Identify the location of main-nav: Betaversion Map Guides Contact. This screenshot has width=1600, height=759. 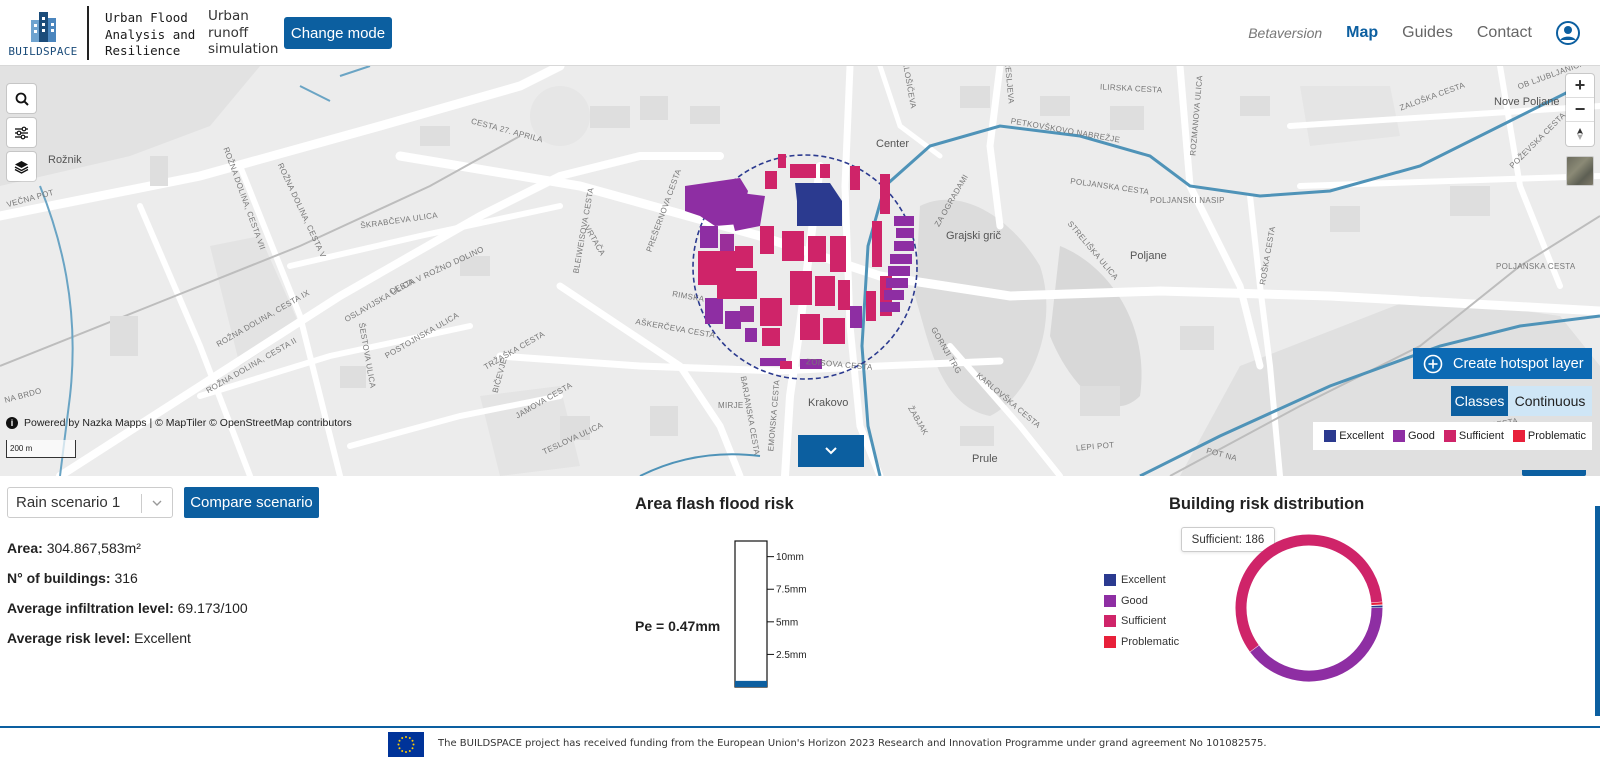
(1414, 33).